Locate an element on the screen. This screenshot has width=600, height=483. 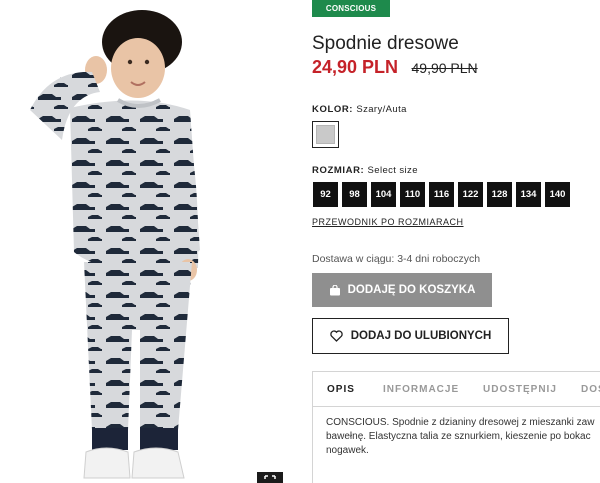
color-value: Szary/Auta is located at coordinates (381, 109).